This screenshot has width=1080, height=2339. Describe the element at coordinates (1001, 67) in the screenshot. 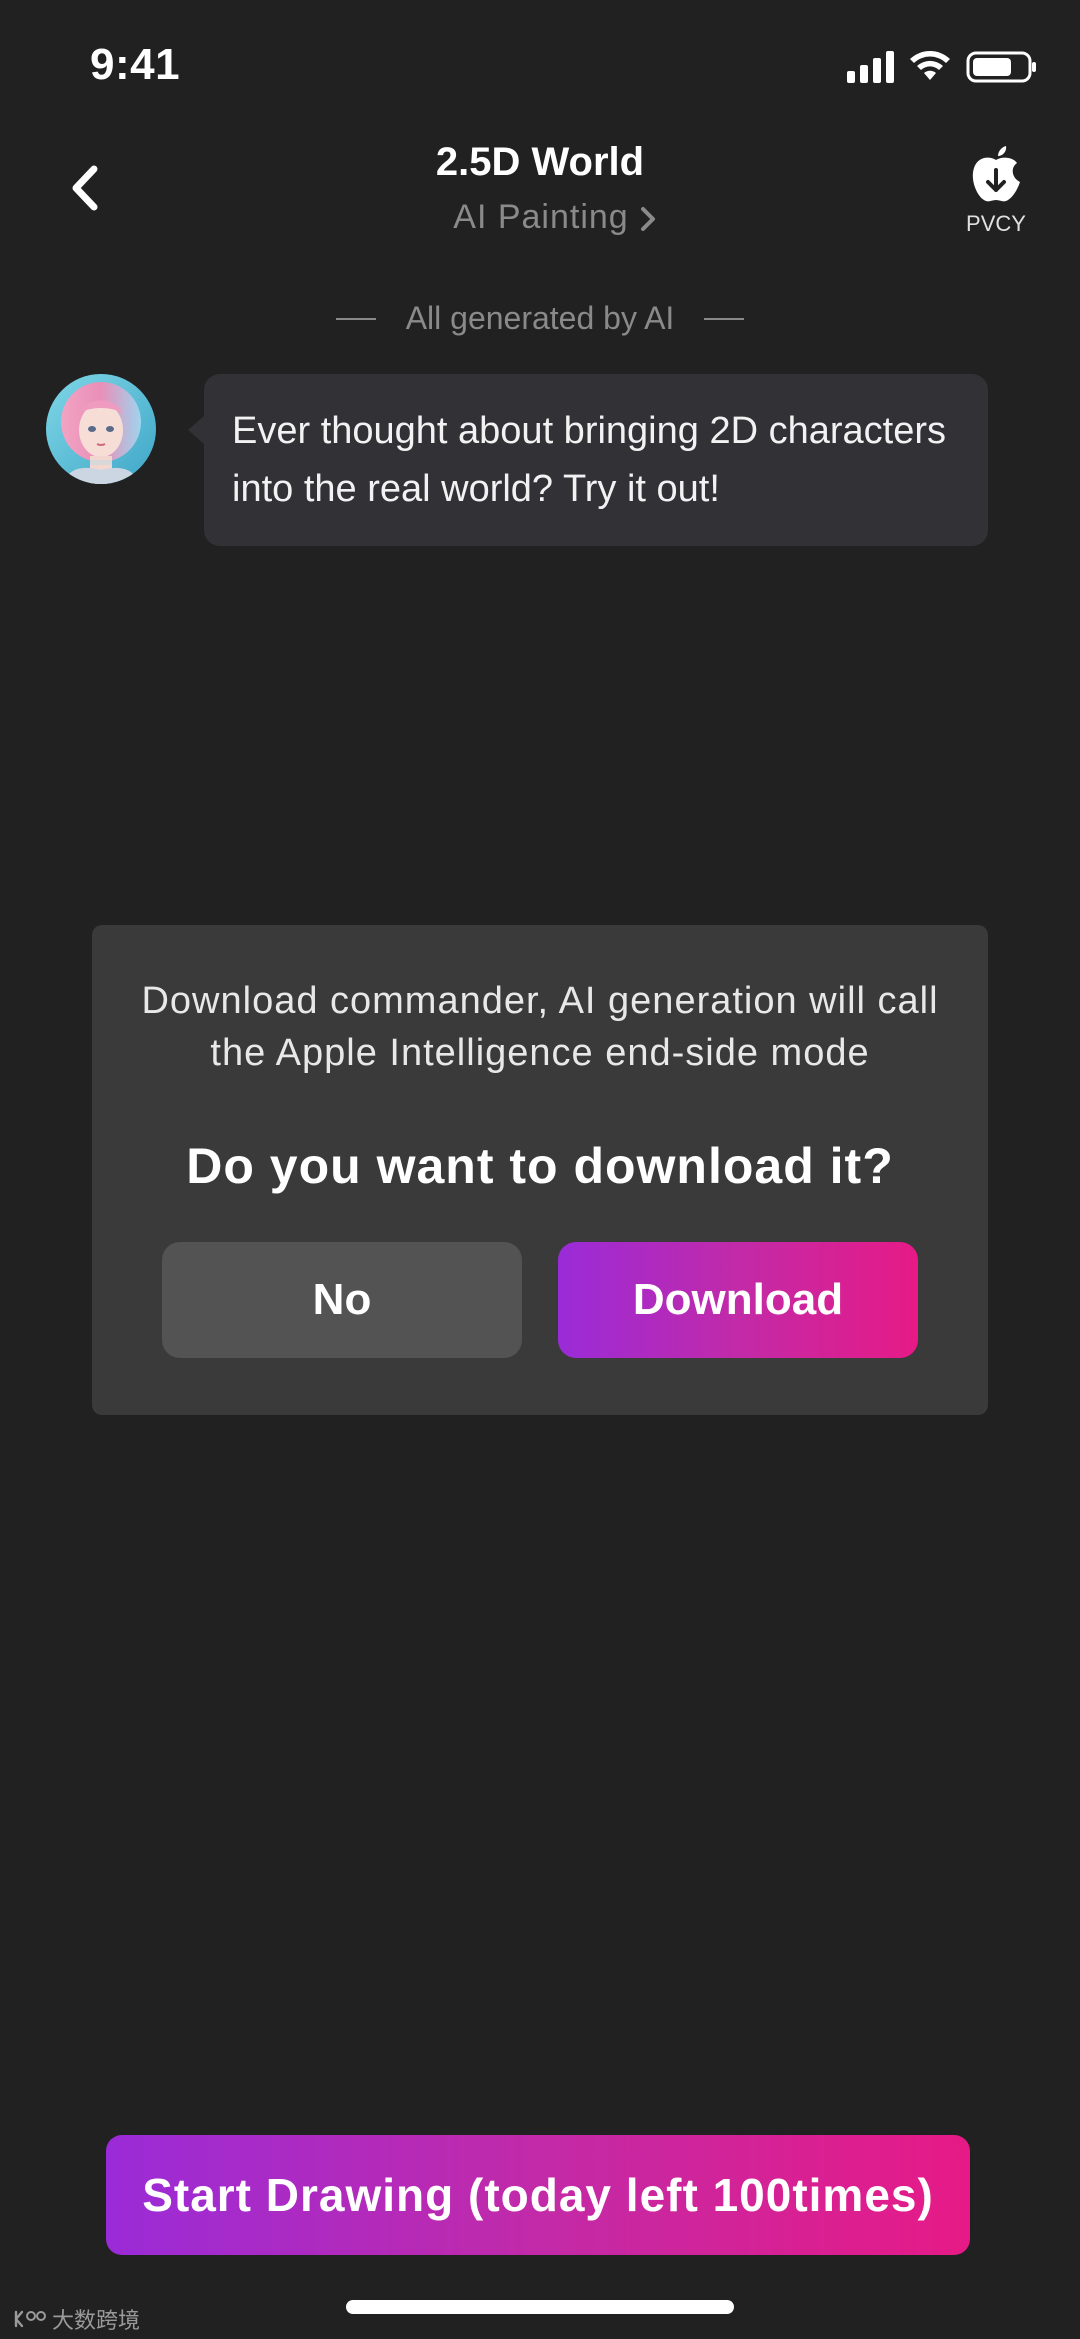

I see `battery-icon` at that location.